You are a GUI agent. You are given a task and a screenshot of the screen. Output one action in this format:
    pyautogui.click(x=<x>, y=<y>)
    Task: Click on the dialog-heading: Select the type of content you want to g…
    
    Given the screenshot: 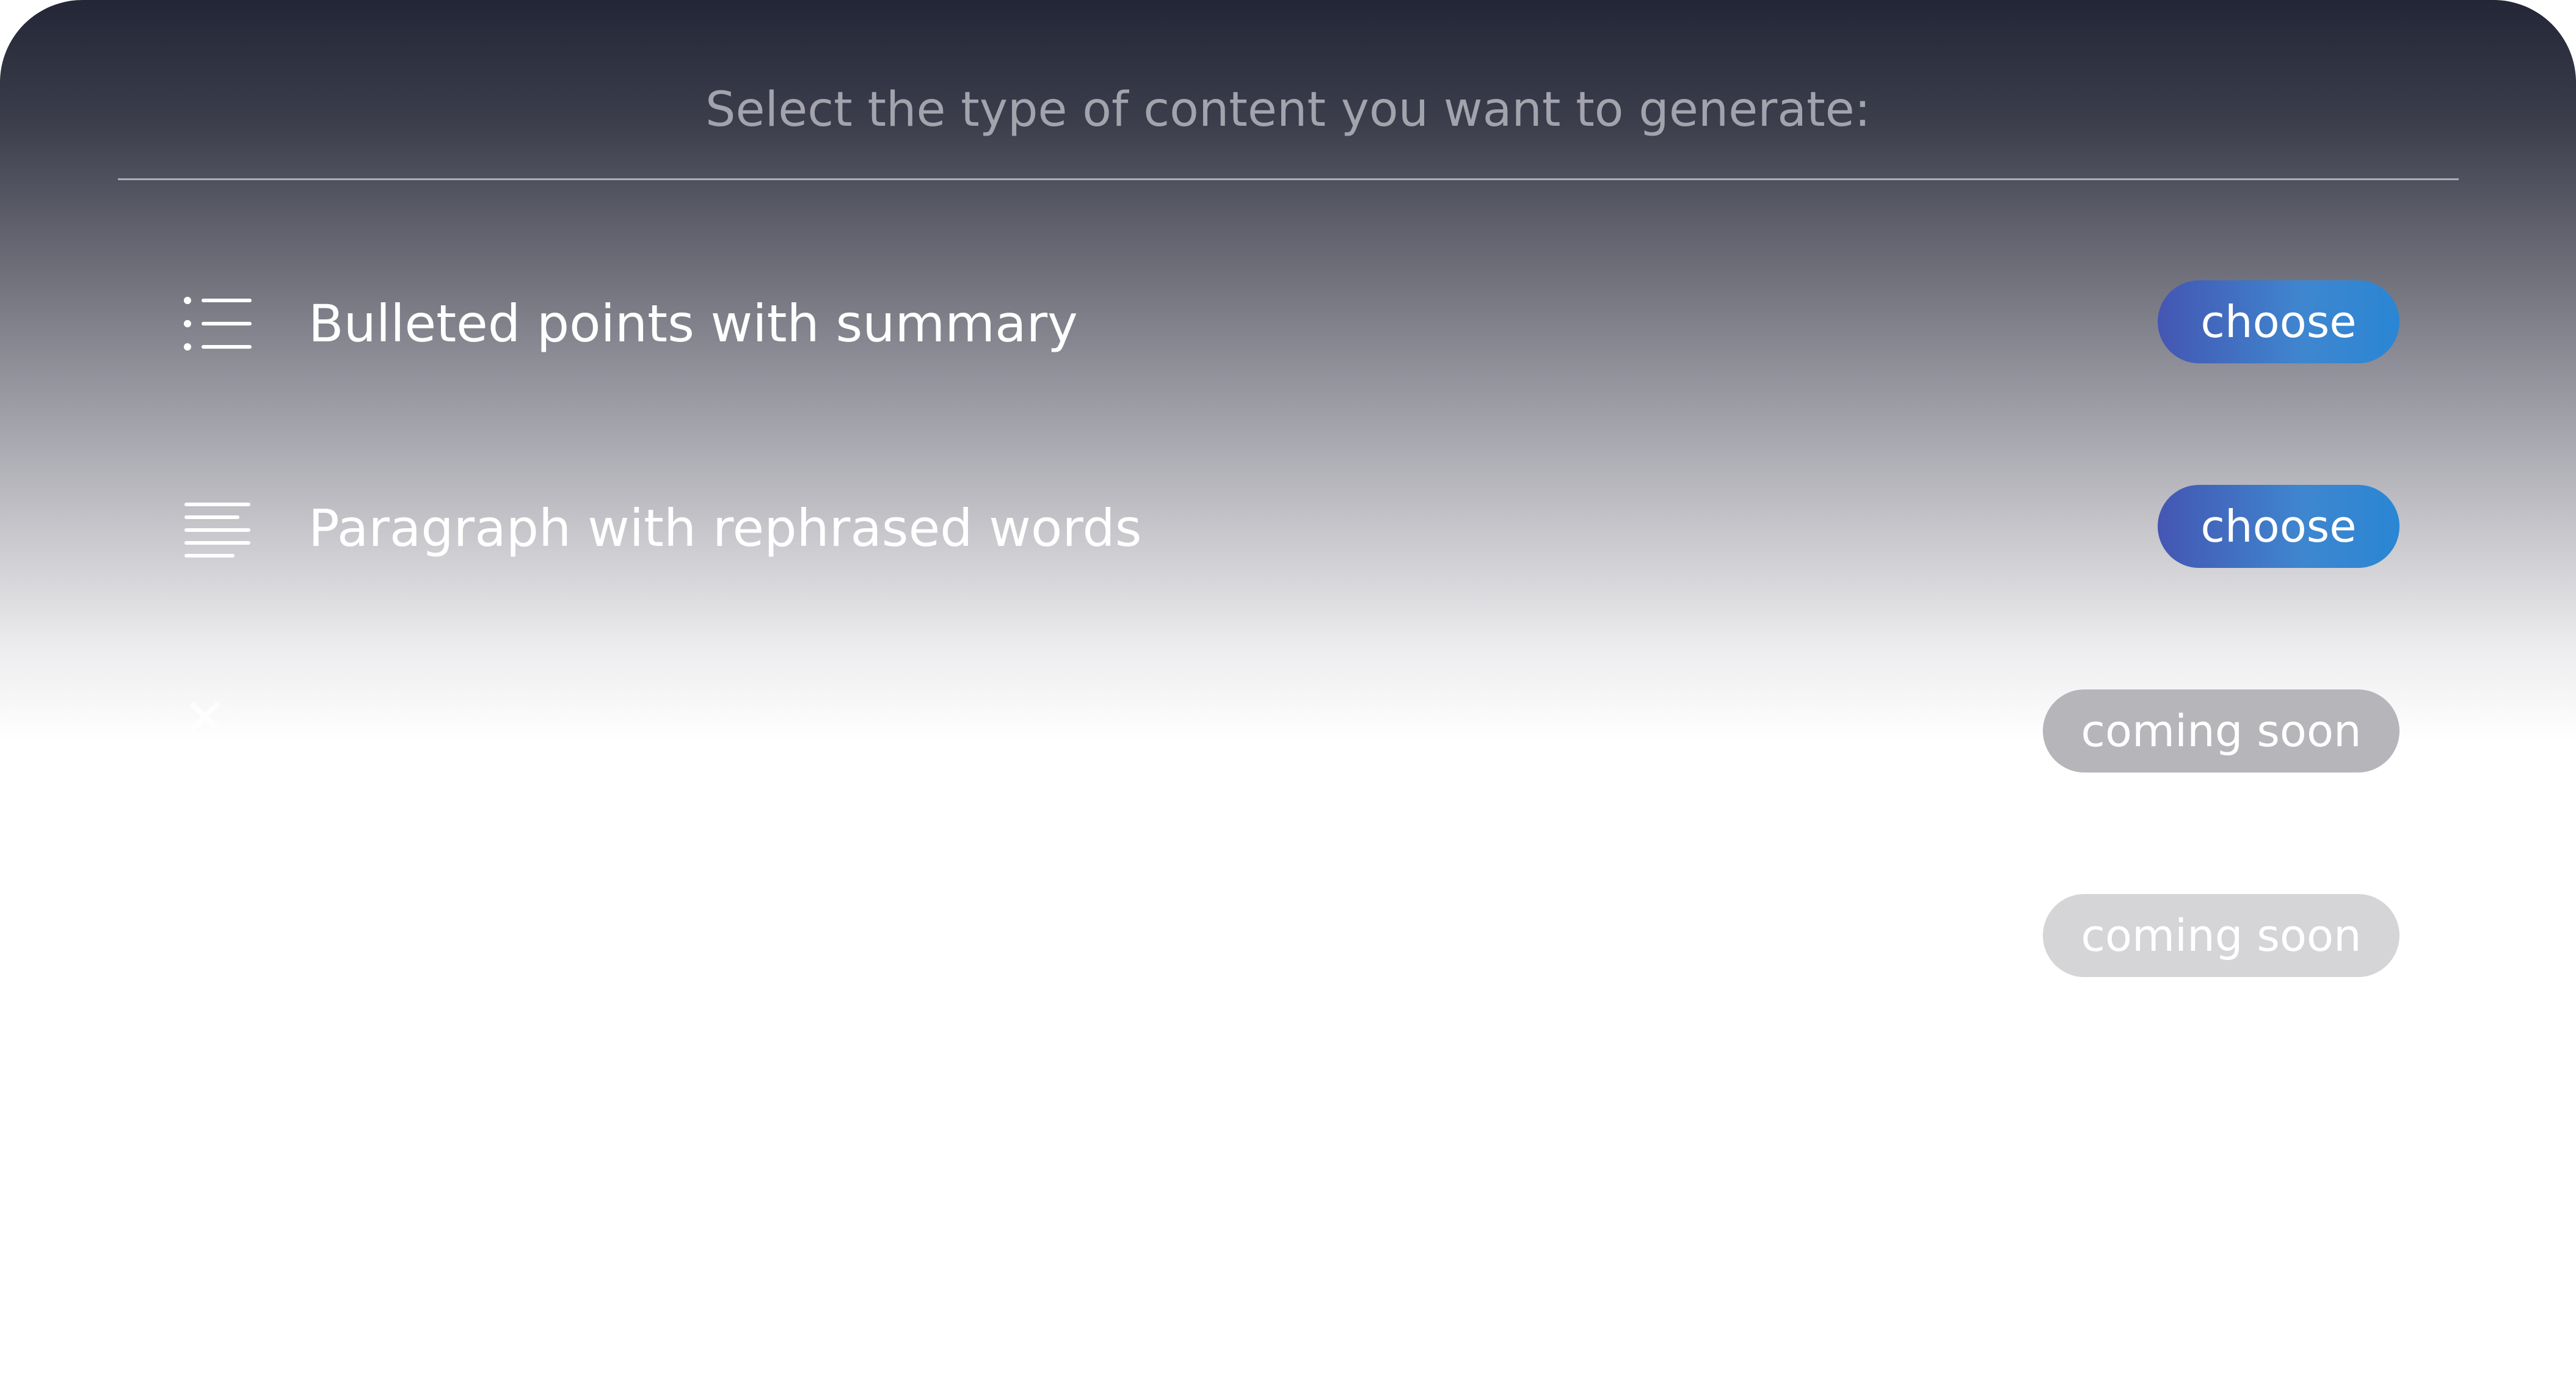 What is the action you would take?
    pyautogui.click(x=1288, y=109)
    